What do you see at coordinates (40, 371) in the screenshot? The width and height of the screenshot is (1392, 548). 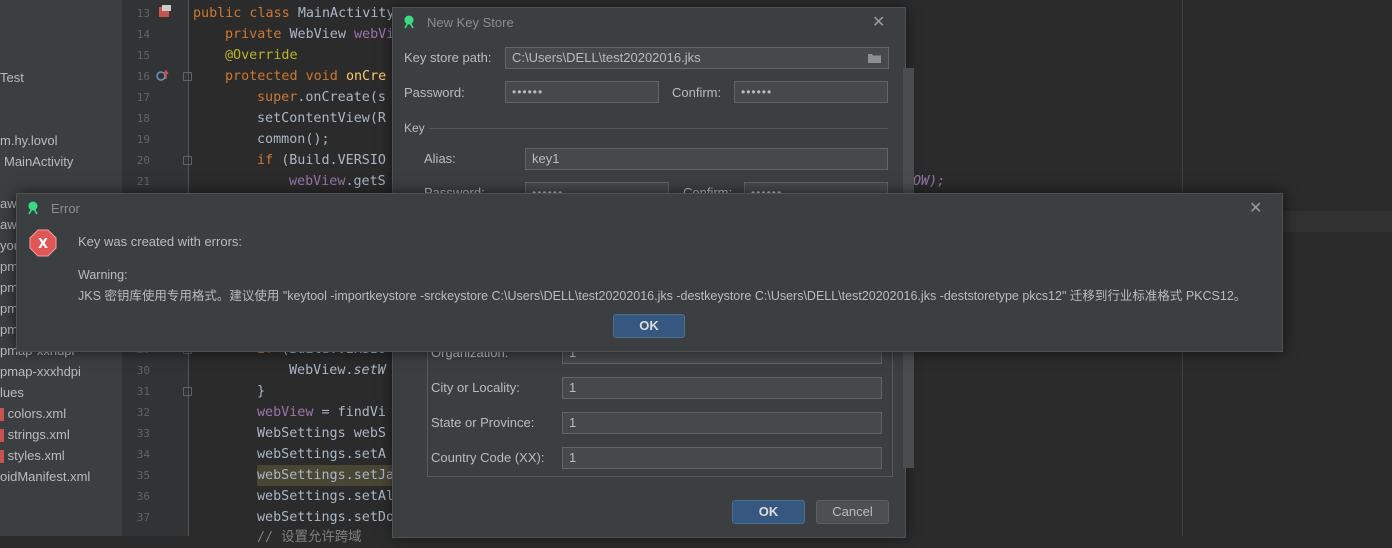 I see `tree-item: pmap-xxxhdpi` at bounding box center [40, 371].